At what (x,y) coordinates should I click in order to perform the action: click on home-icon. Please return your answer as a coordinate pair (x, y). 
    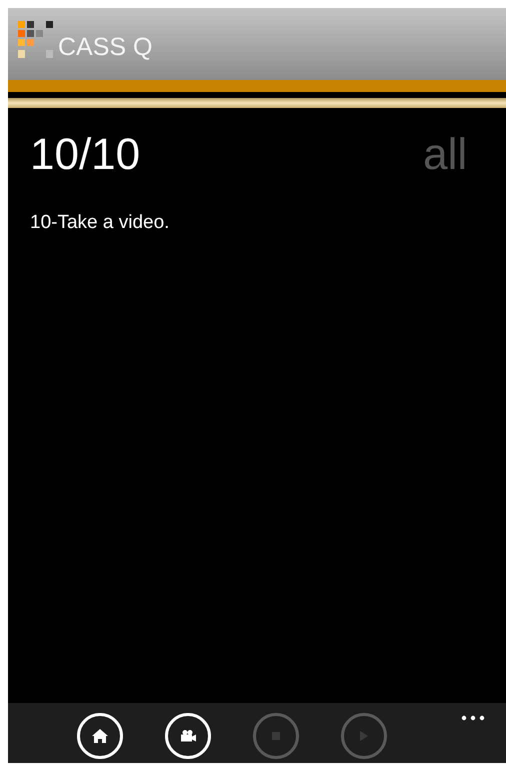
    Looking at the image, I should click on (100, 736).